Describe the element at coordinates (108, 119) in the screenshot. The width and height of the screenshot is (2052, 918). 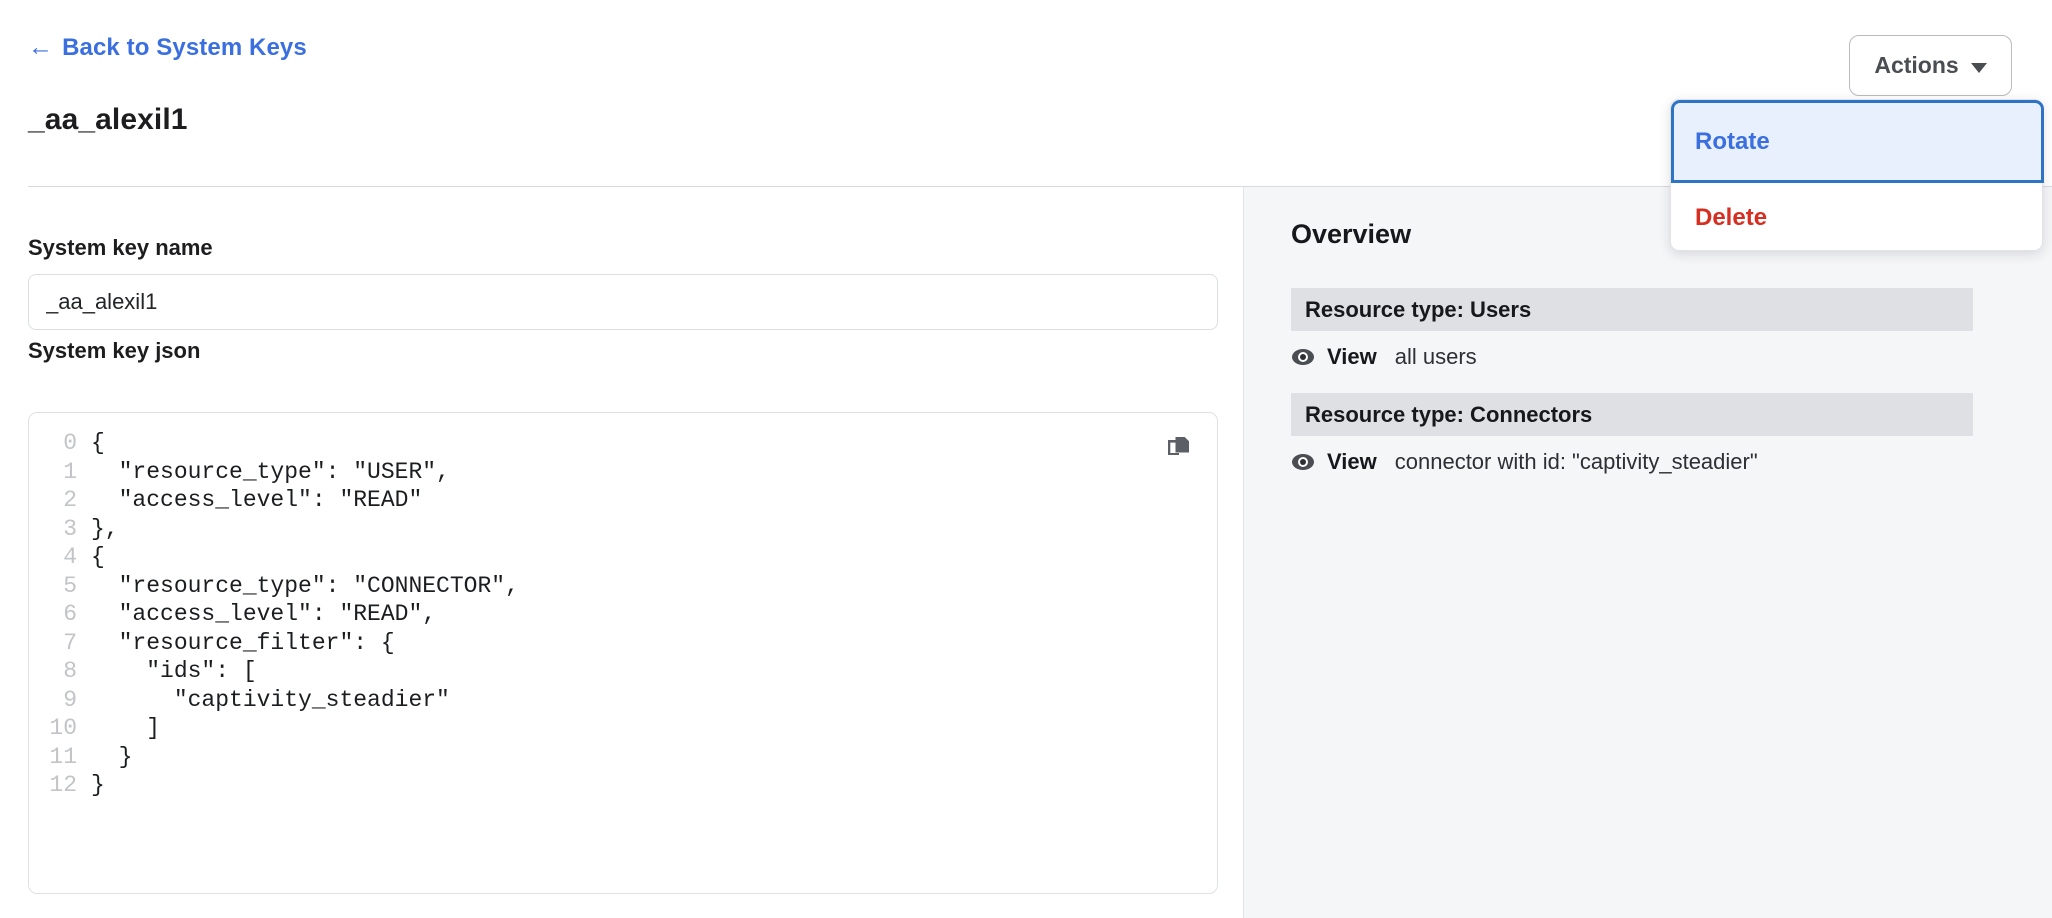
I see `page-title: _aa_alexil1` at that location.